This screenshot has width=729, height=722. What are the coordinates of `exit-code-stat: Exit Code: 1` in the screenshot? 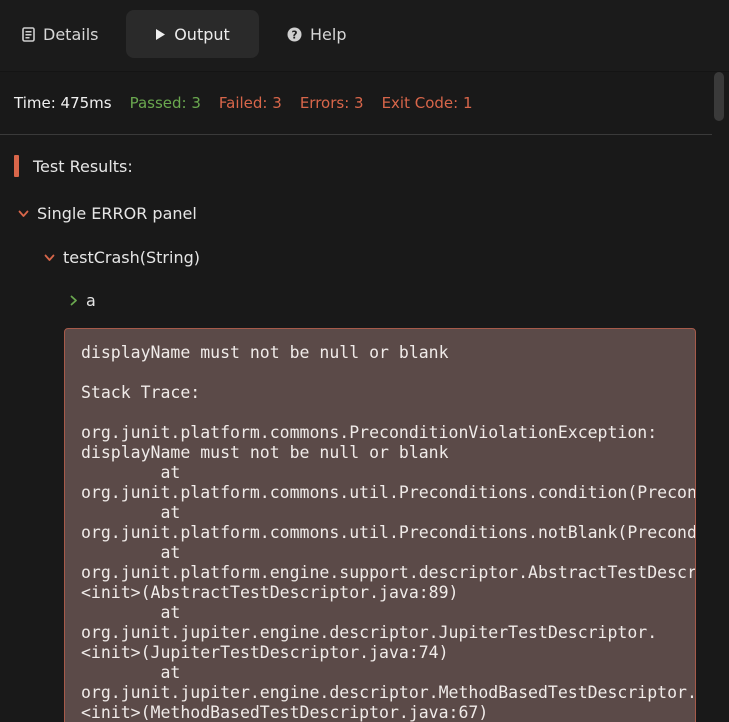 It's located at (427, 103).